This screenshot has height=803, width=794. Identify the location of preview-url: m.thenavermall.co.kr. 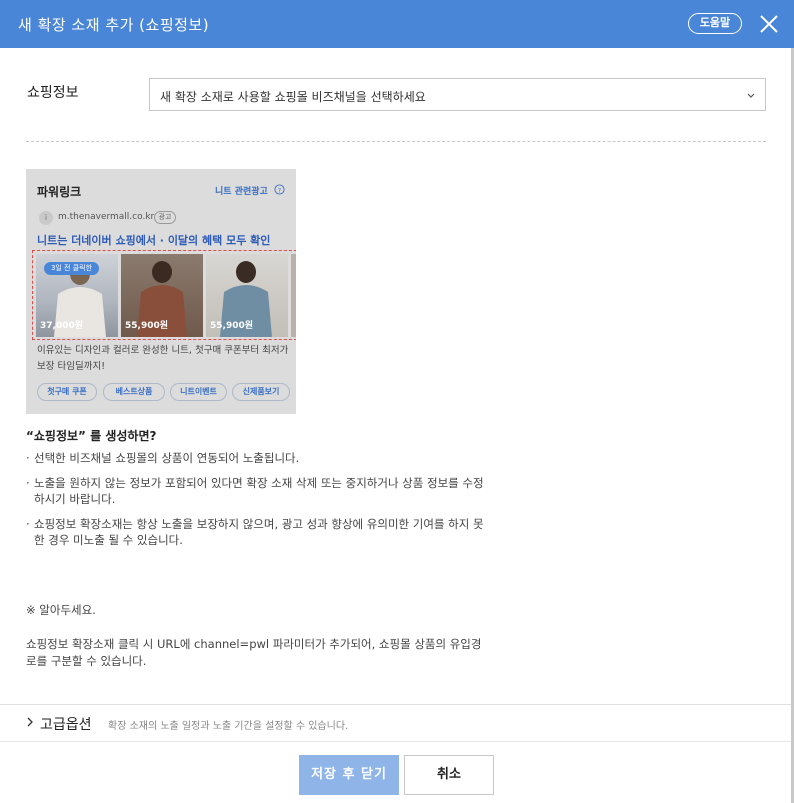
(106, 217).